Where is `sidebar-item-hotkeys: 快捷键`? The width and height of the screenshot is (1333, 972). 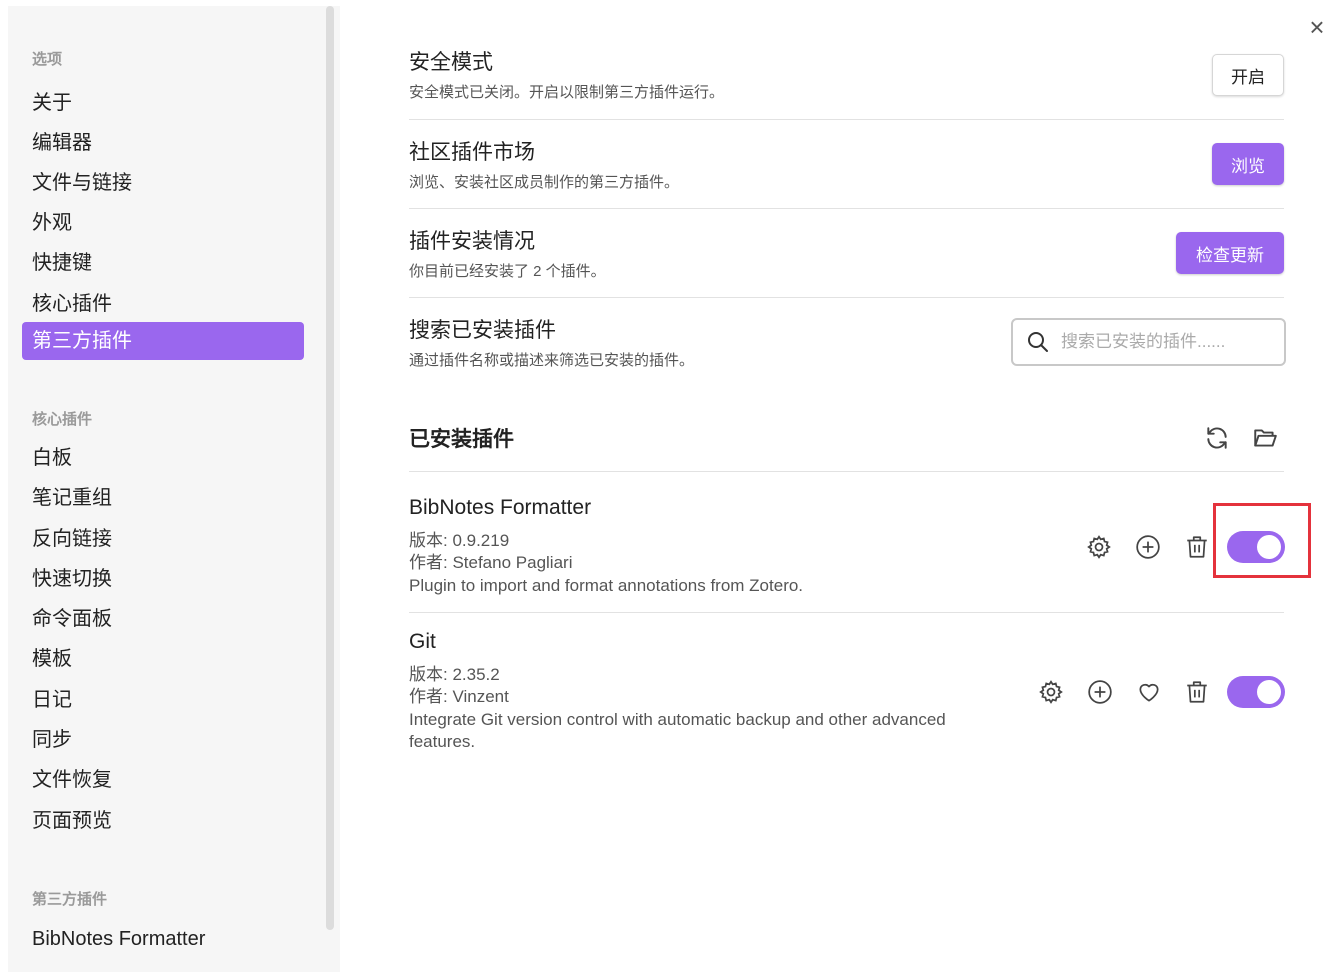
sidebar-item-hotkeys: 快捷键 is located at coordinates (163, 263).